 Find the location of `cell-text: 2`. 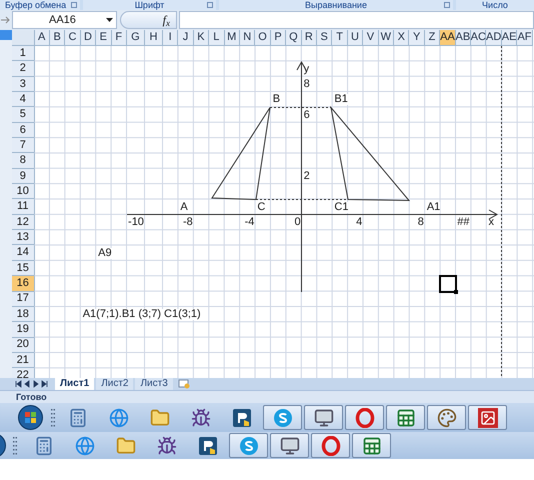

cell-text: 2 is located at coordinates (307, 176).